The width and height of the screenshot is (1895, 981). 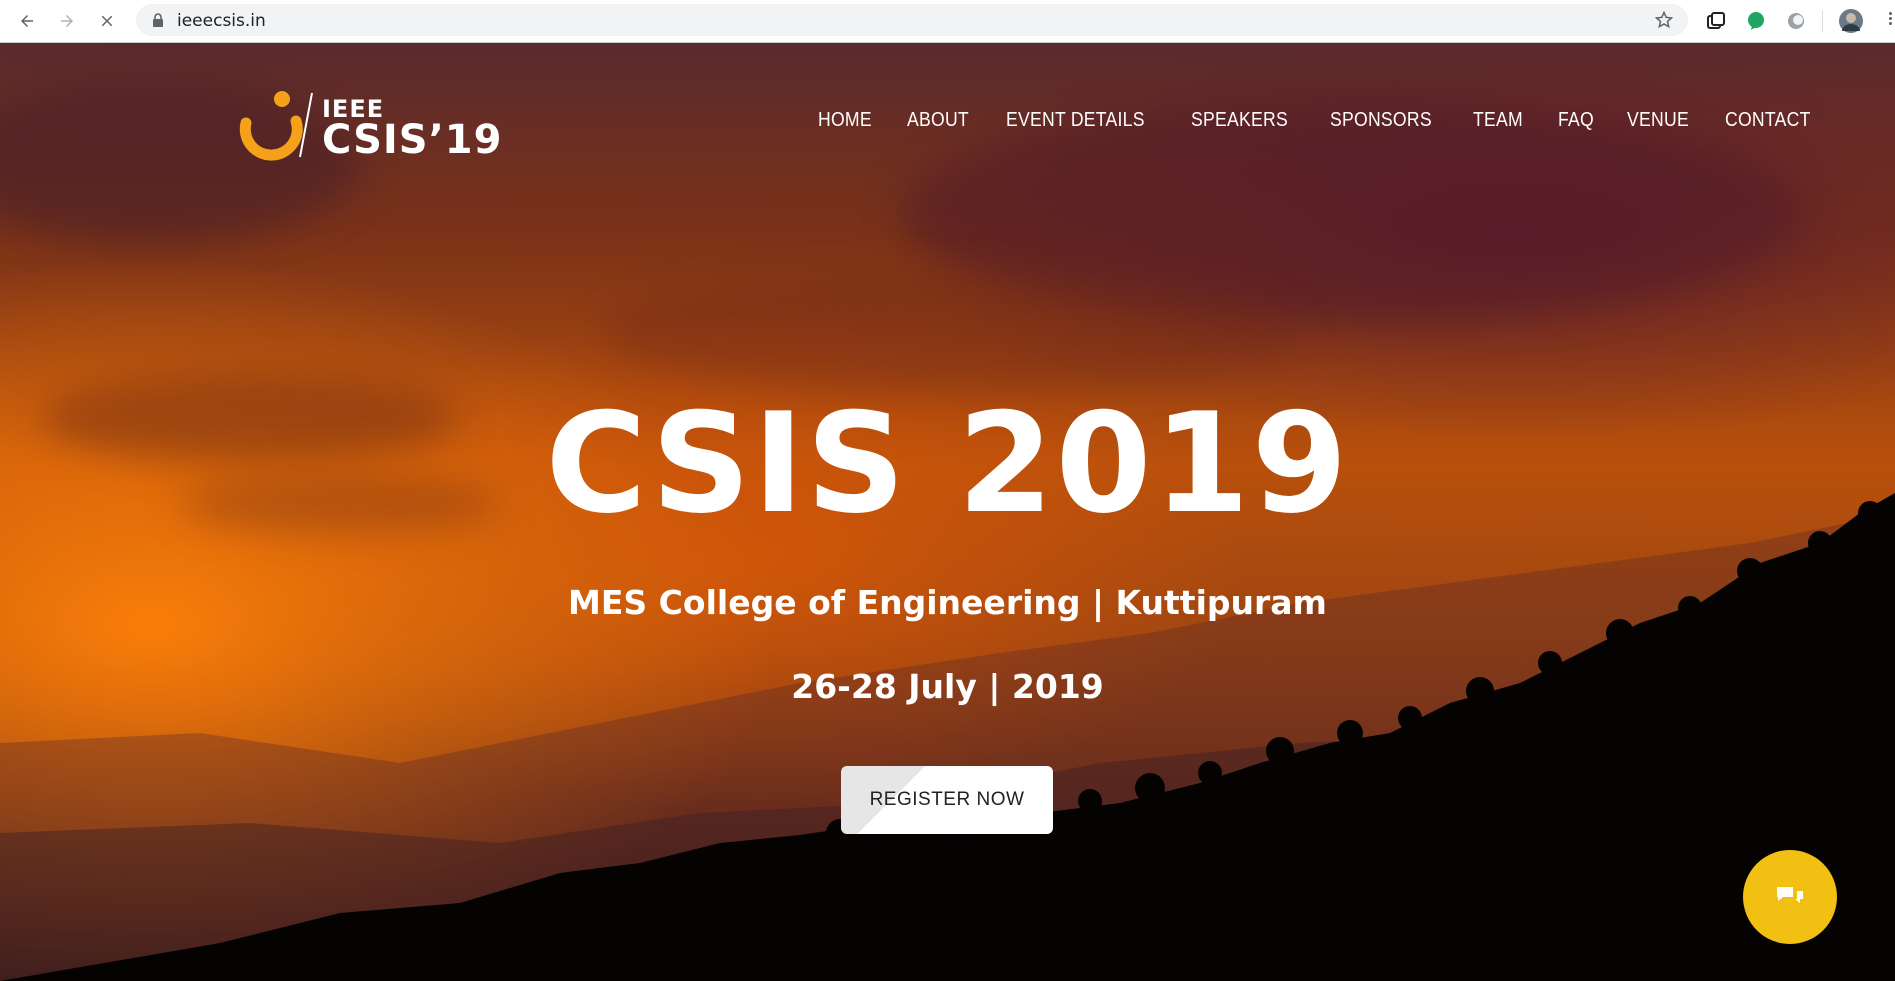 What do you see at coordinates (1768, 120) in the screenshot?
I see `nav-contact: CONTACT` at bounding box center [1768, 120].